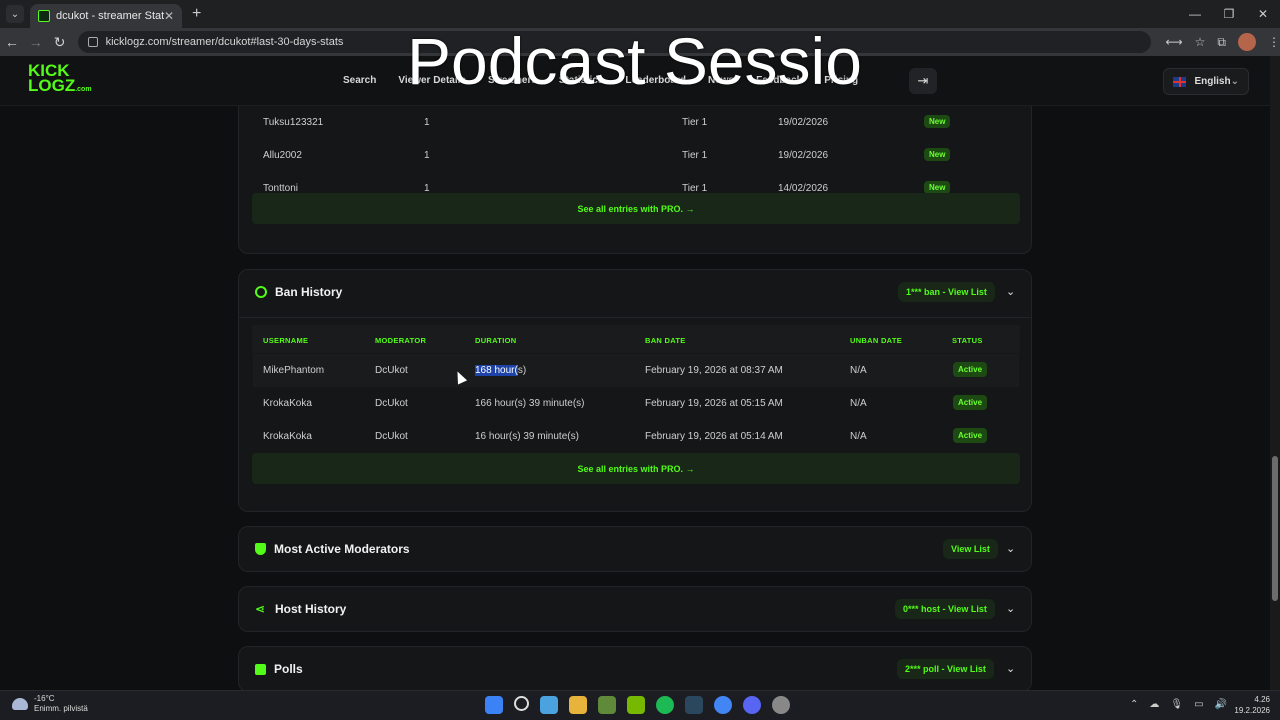  What do you see at coordinates (44, 698) in the screenshot?
I see `temperature: -16°C` at bounding box center [44, 698].